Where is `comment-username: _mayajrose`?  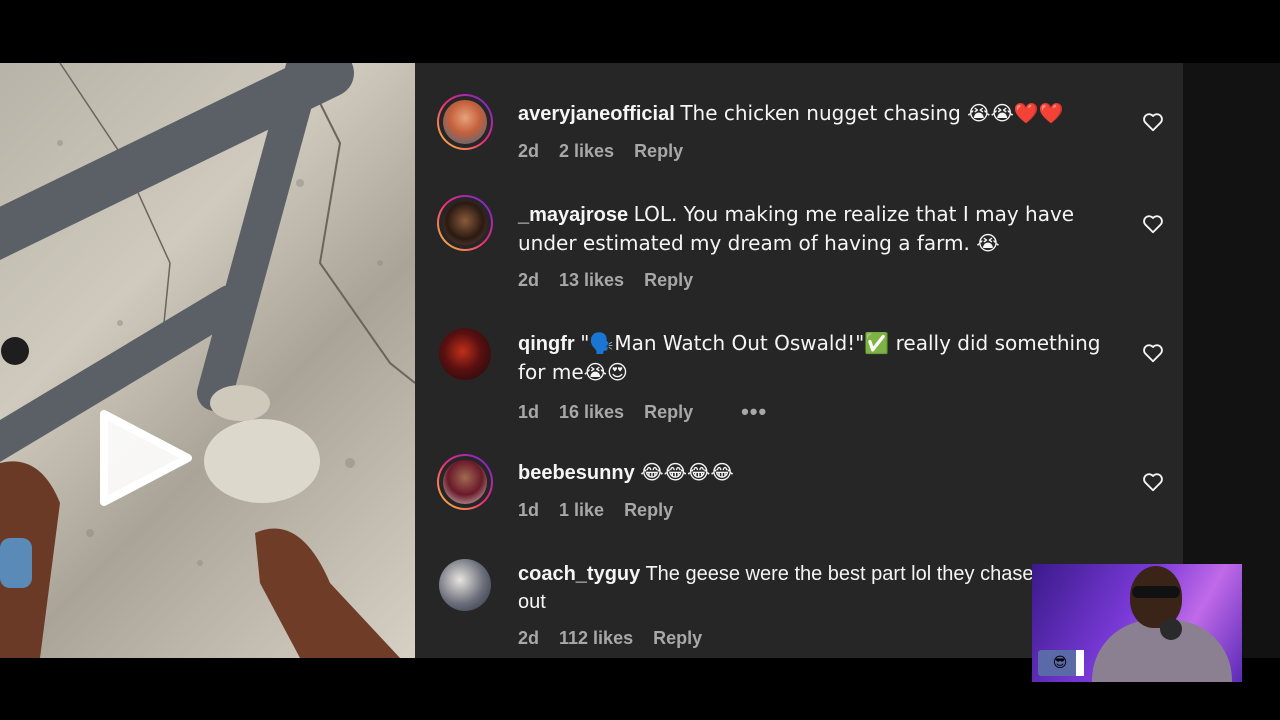
comment-username: _mayajrose is located at coordinates (573, 215).